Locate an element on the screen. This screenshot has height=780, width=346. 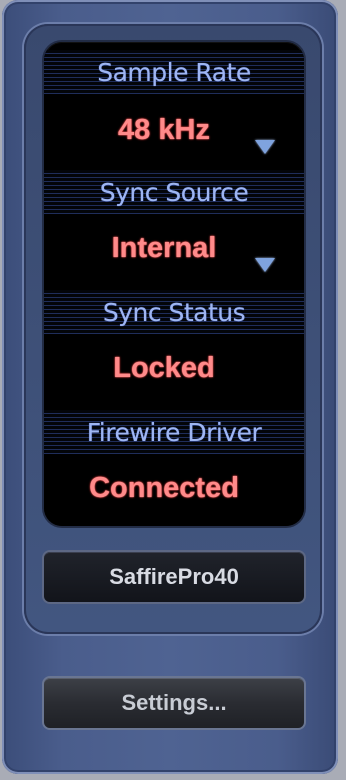
sync-source-selector: Internal is located at coordinates (174, 252).